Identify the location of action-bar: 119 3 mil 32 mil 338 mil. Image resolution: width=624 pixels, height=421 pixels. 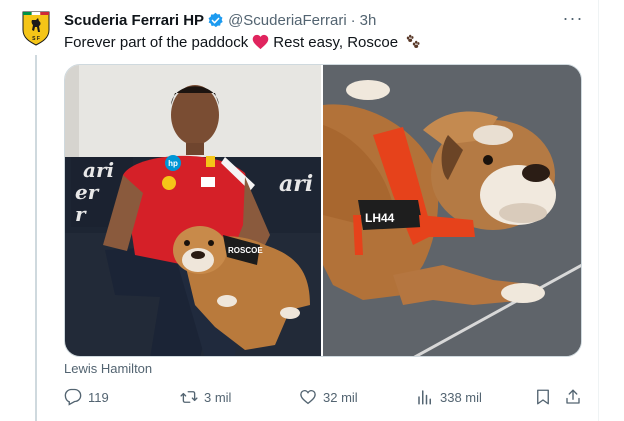
(323, 399).